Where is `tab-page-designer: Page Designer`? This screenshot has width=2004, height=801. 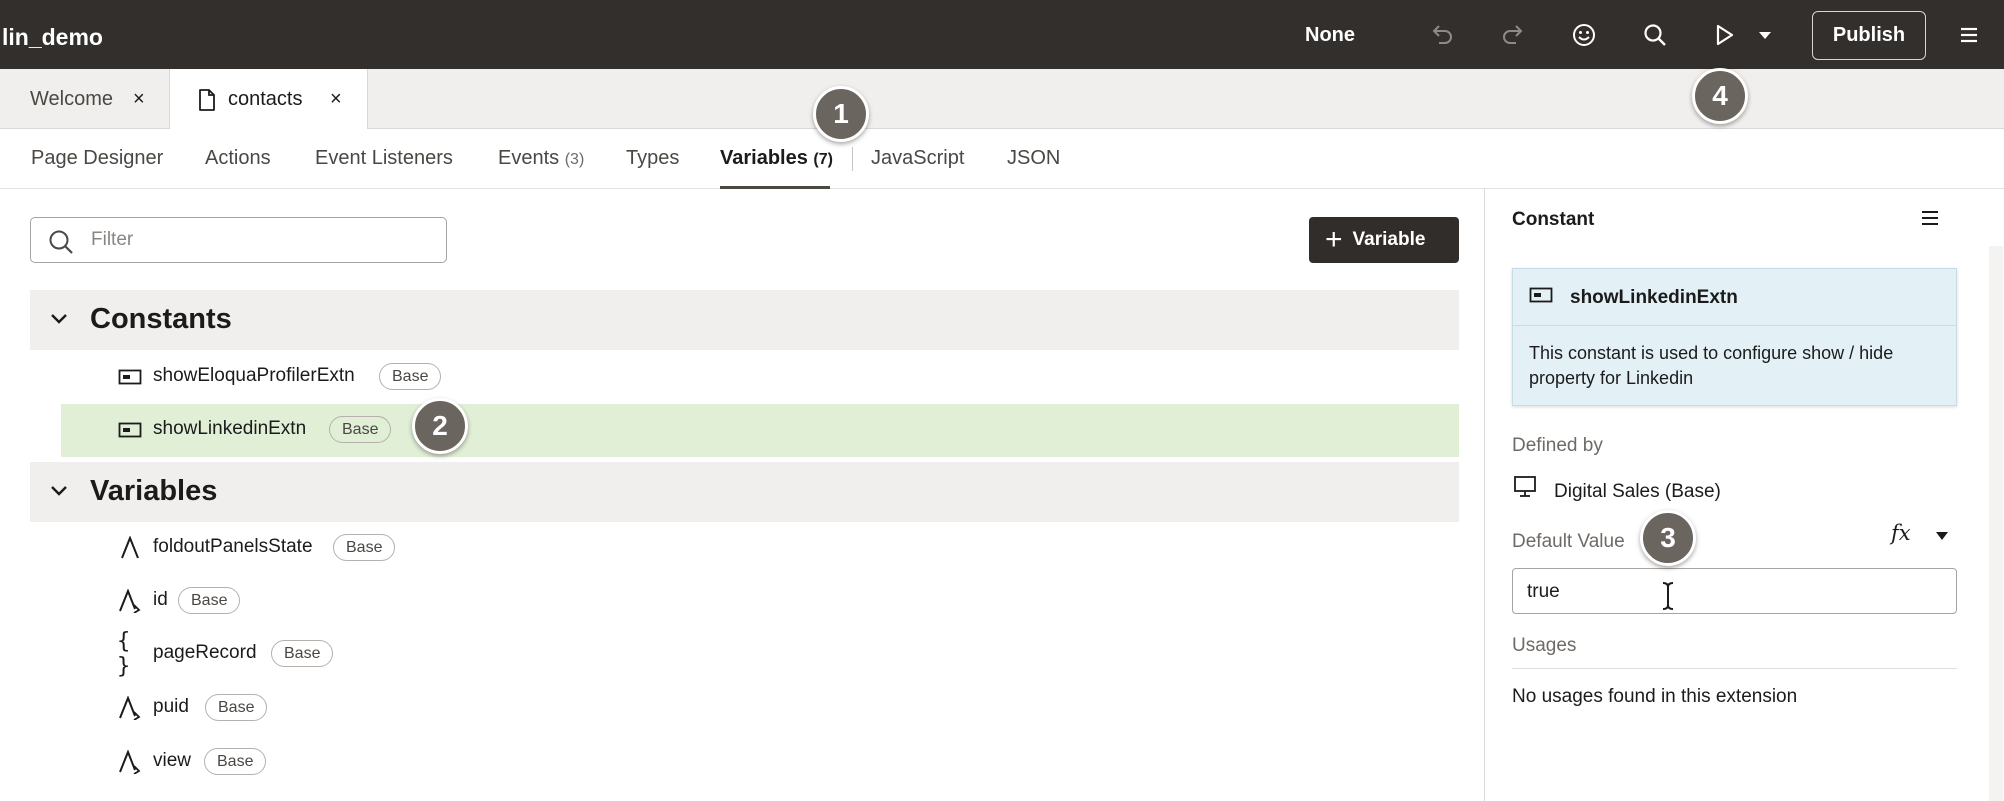 tab-page-designer: Page Designer is located at coordinates (97, 158).